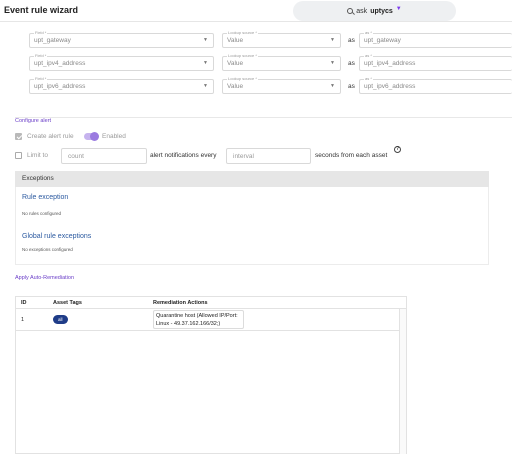 This screenshot has width=512, height=459. Describe the element at coordinates (18, 155) in the screenshot. I see `limit-checkbox` at that location.